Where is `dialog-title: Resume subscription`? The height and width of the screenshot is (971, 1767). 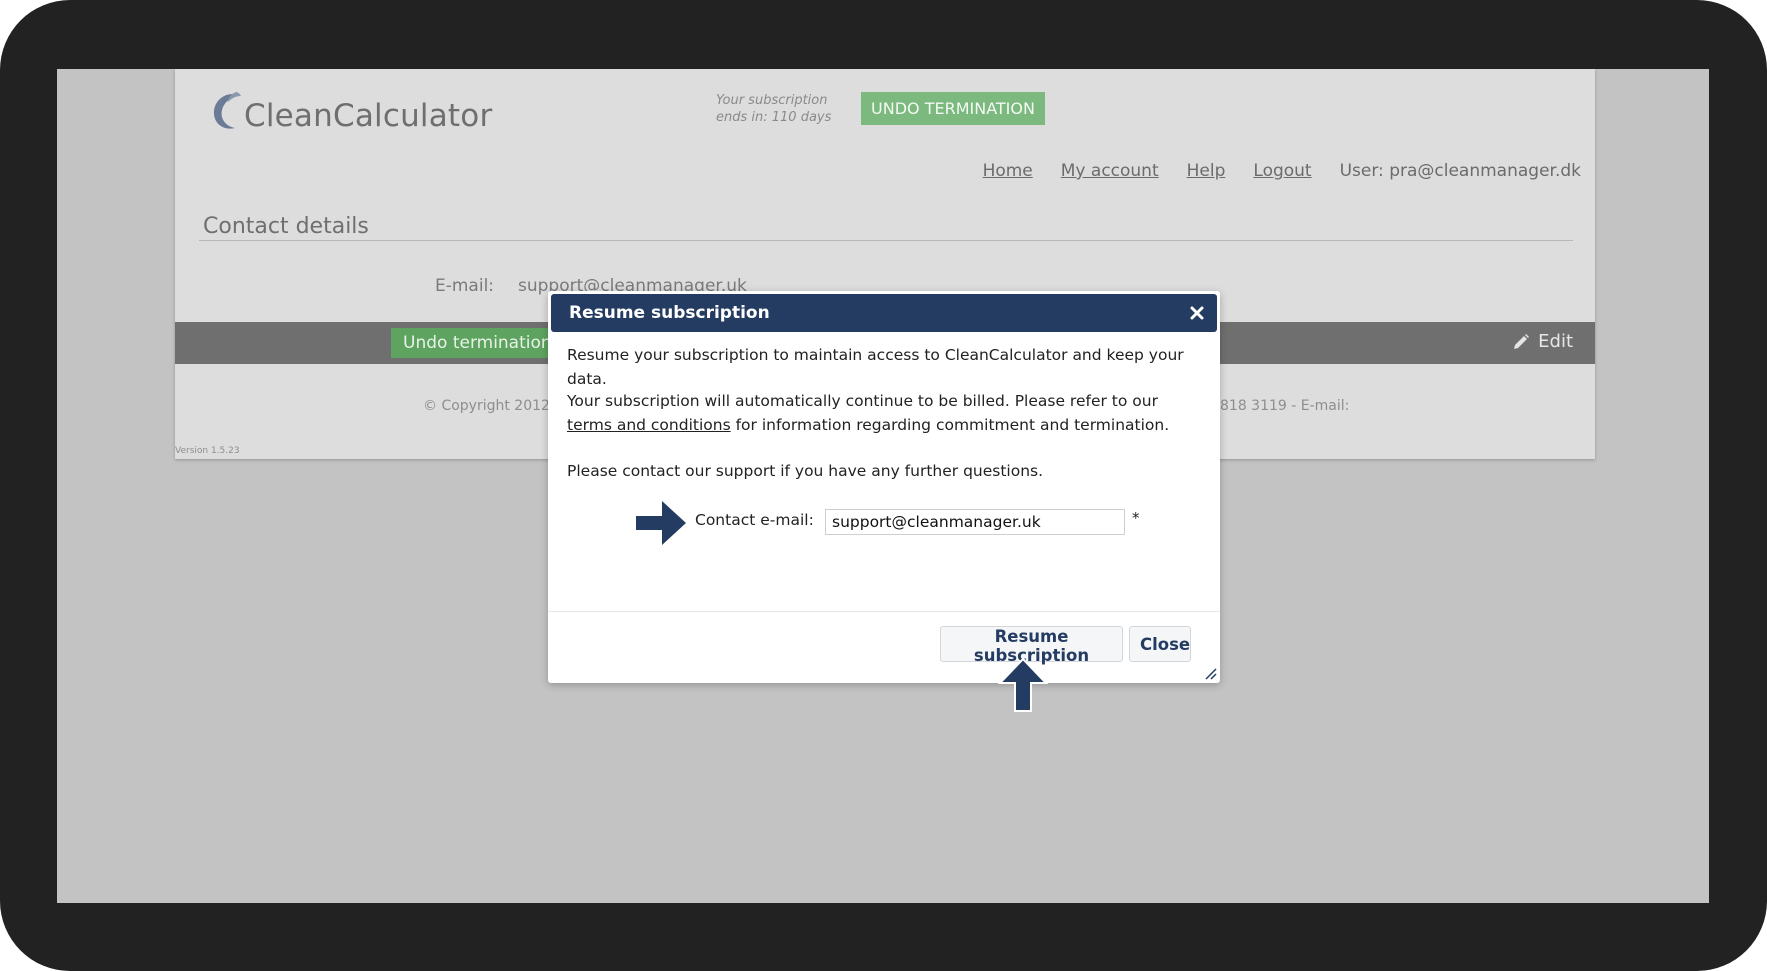 dialog-title: Resume subscription is located at coordinates (669, 313).